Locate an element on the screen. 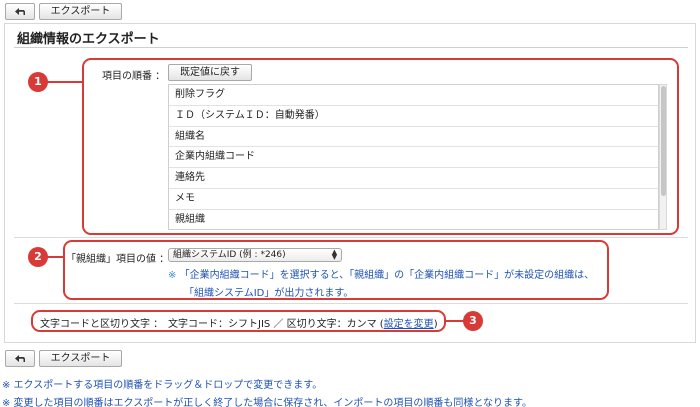  note-mark: ※ is located at coordinates (172, 275).